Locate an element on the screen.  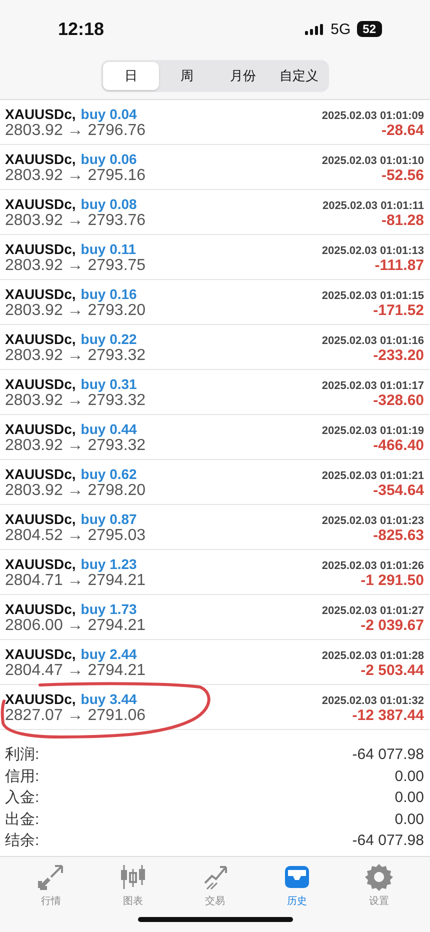
order-label: buy 2.44 is located at coordinates (108, 654).